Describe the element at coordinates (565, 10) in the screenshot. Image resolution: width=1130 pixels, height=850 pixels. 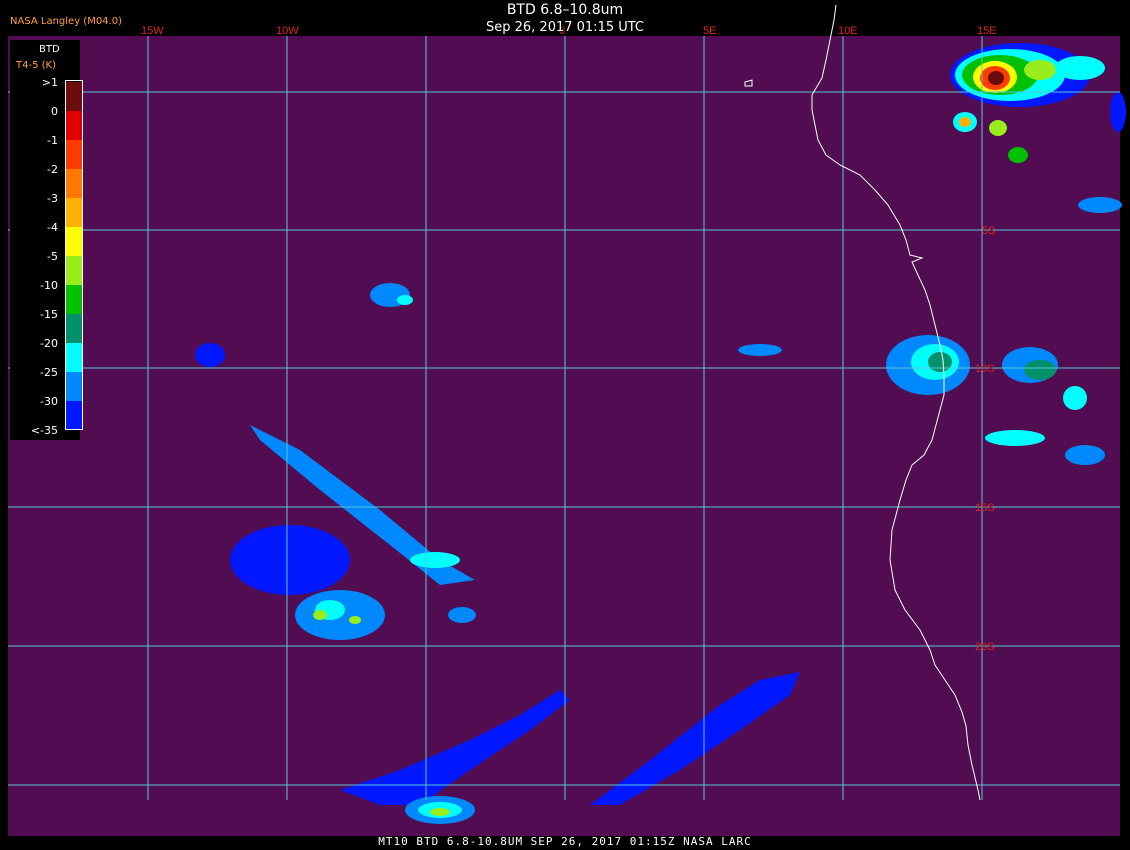
I see `map-title: BTD 6.8–10.8um` at that location.